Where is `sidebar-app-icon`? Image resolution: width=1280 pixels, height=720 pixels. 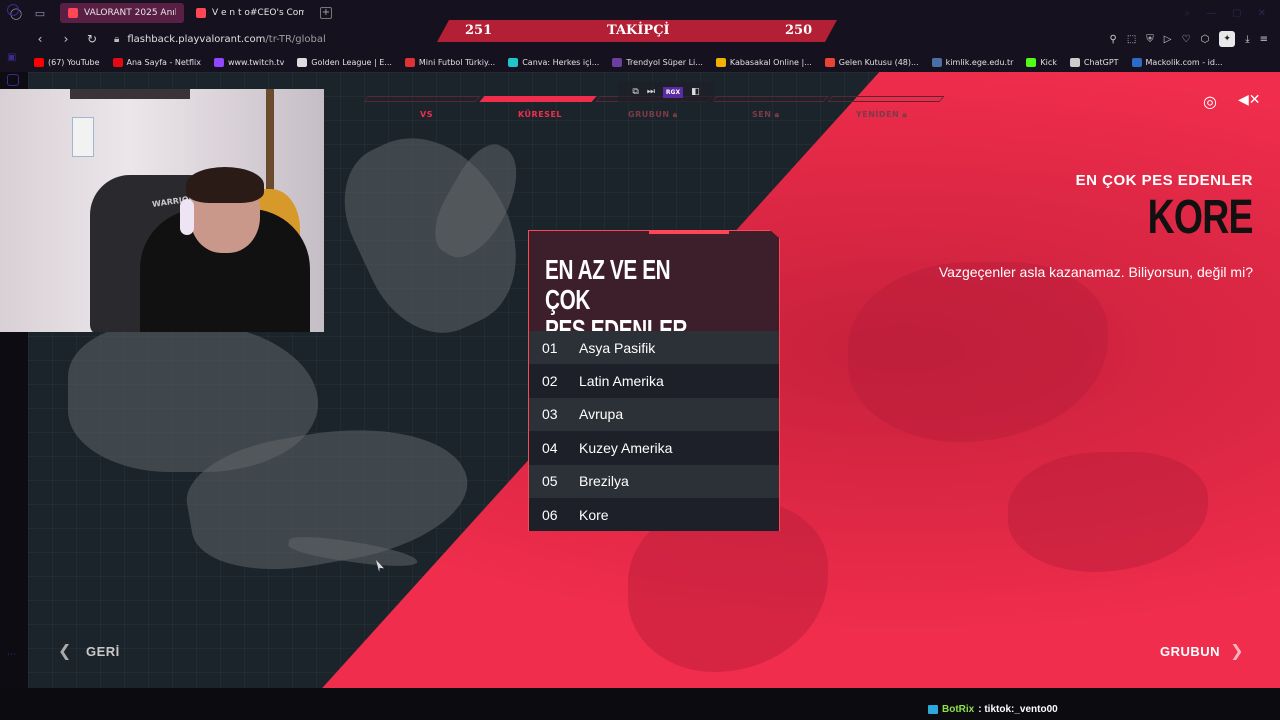
sidebar-app-icon is located at coordinates (13, 80).